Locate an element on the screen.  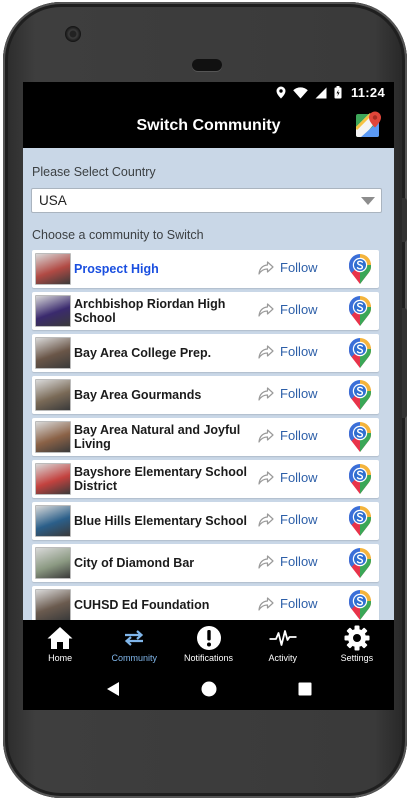
android-nav-bar is located at coordinates (208, 689).